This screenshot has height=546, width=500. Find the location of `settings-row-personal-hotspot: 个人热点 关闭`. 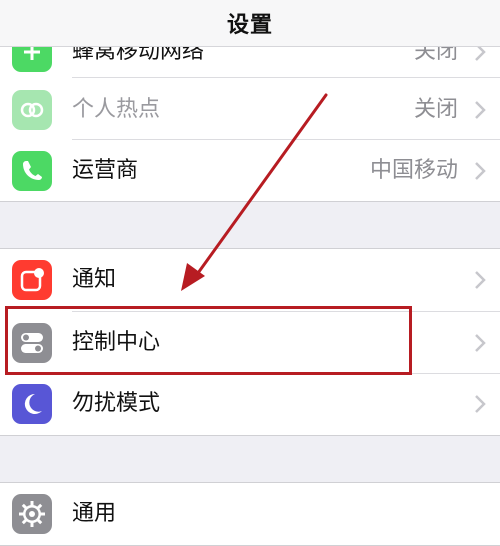

settings-row-personal-hotspot: 个人热点 关闭 is located at coordinates (250, 110).